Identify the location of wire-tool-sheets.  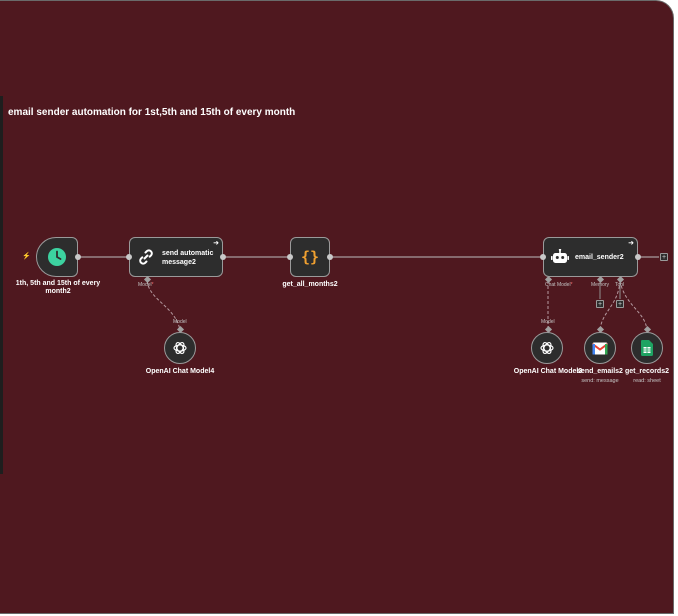
(633, 305).